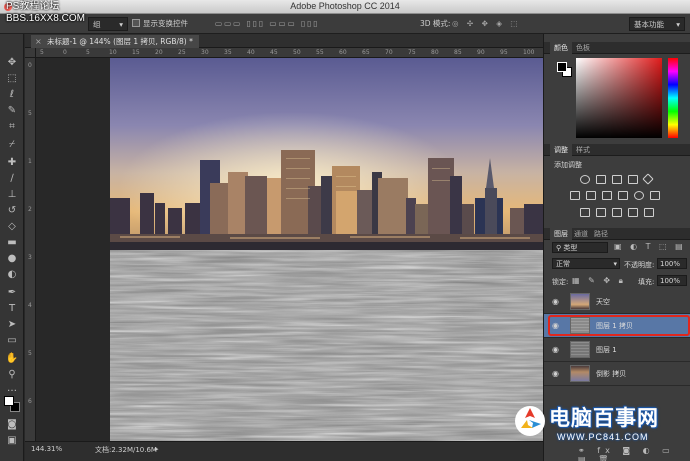 The width and height of the screenshot is (690, 461). Describe the element at coordinates (591, 195) in the screenshot. I see `color-balance-icon` at that location.